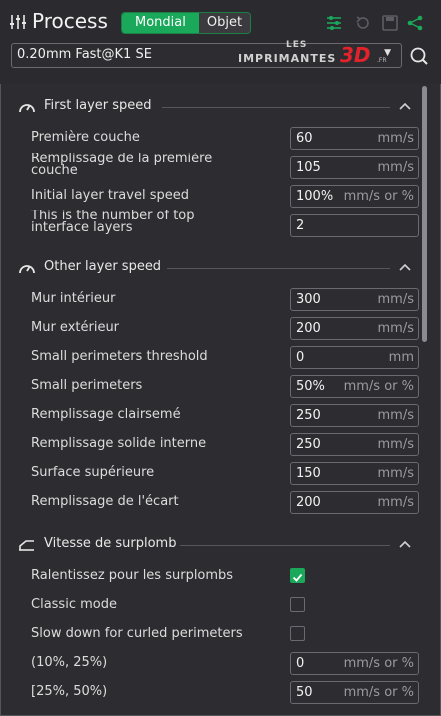  I want to click on curled-perimeters-checkbox, so click(297, 633).